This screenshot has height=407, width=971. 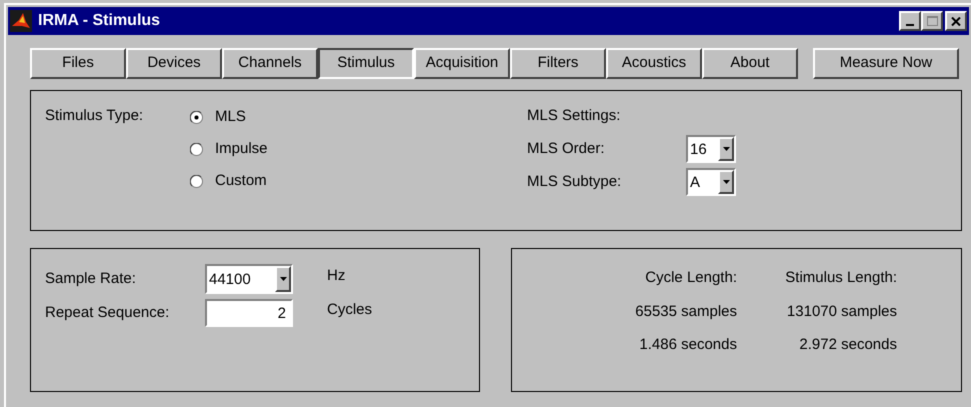 I want to click on measure-now-button: Measure Now, so click(x=886, y=63).